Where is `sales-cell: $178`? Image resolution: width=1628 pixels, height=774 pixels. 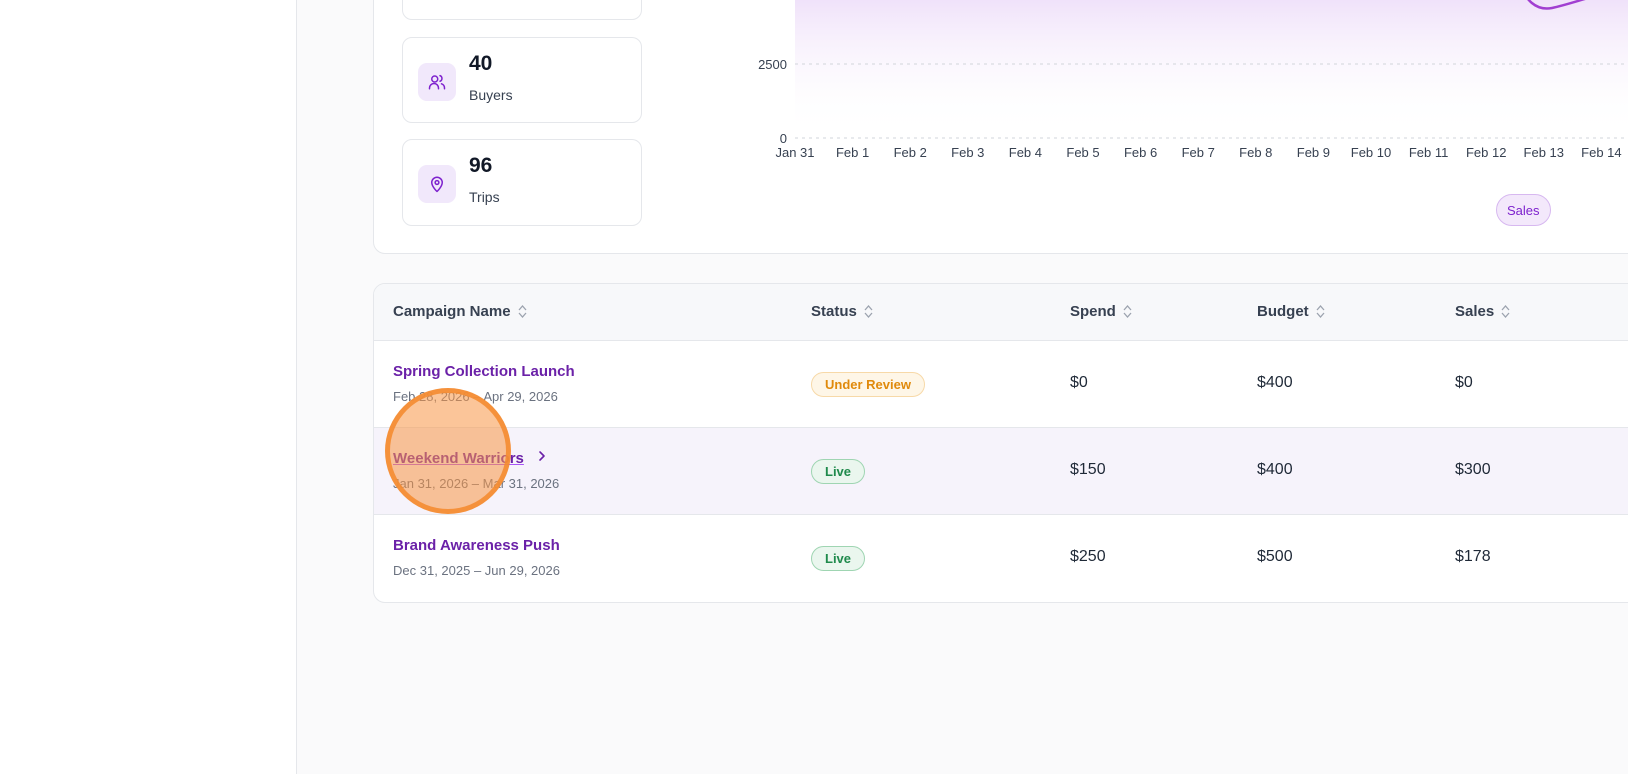 sales-cell: $178 is located at coordinates (1473, 556).